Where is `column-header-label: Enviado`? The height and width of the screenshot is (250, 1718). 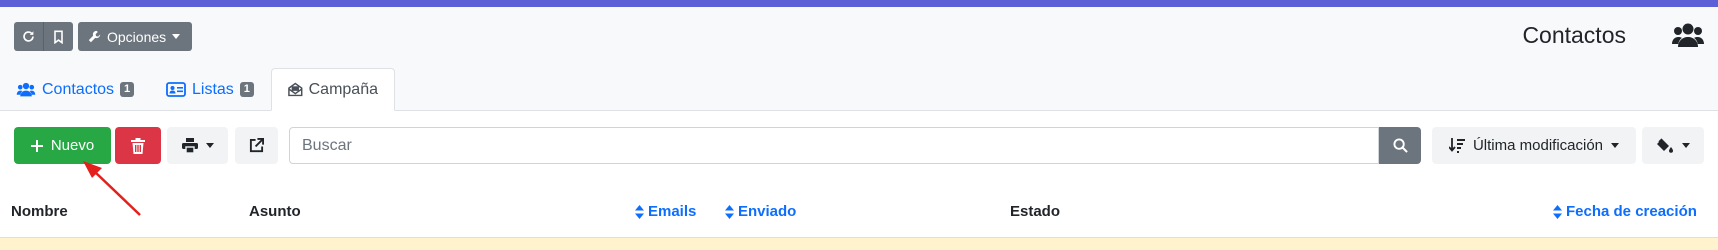 column-header-label: Enviado is located at coordinates (767, 211).